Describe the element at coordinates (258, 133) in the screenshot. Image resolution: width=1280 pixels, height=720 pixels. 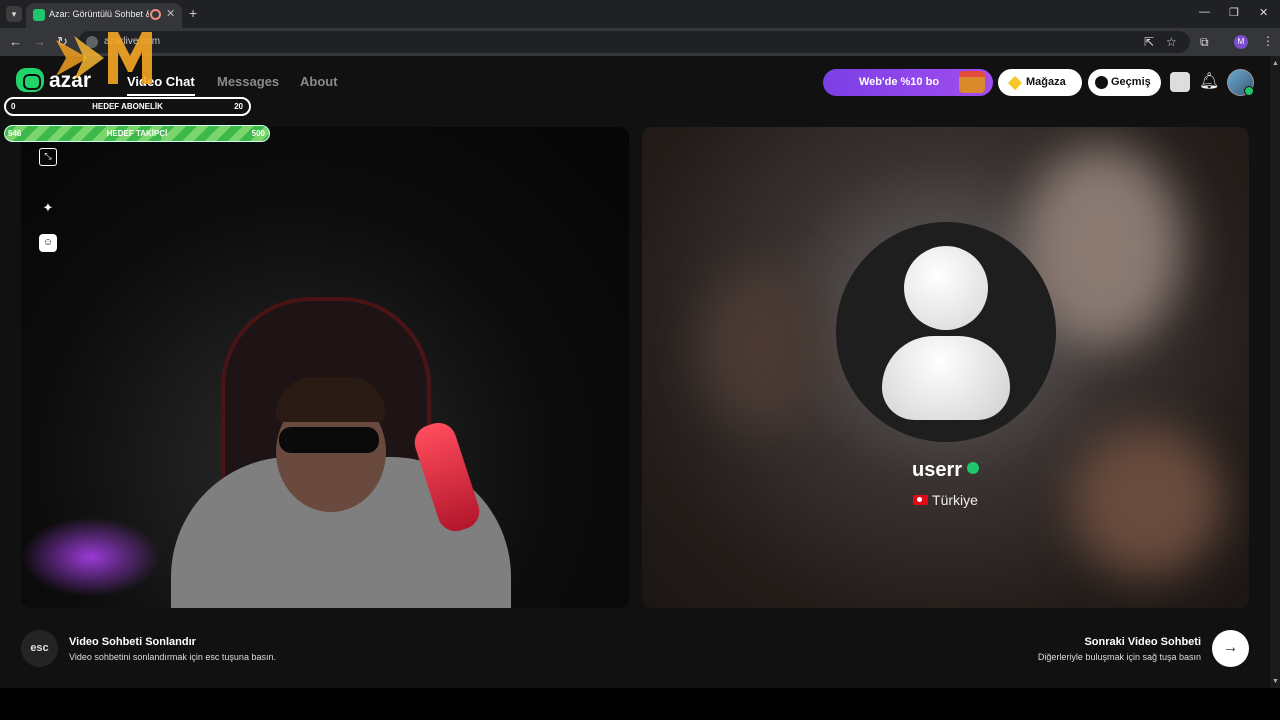
I see `follower-goal-target: 500` at that location.